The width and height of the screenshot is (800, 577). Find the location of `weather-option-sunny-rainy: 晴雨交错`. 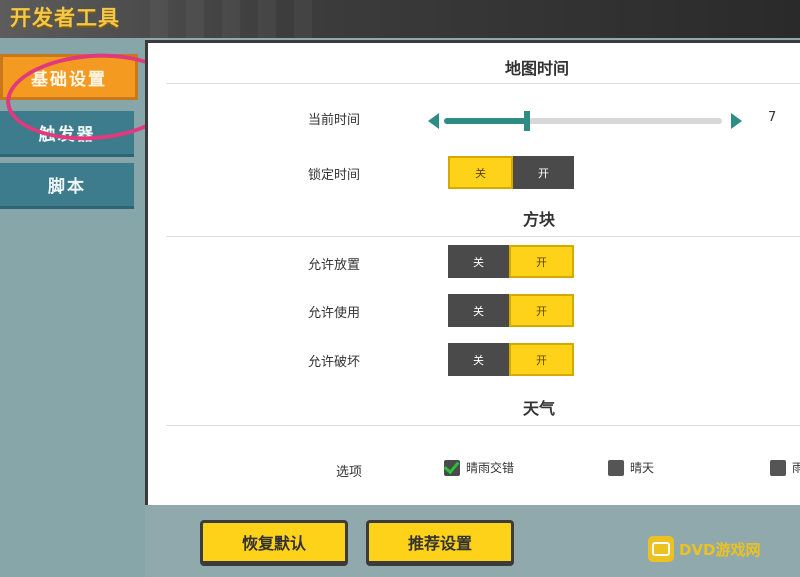

weather-option-sunny-rainy: 晴雨交错 is located at coordinates (479, 467).